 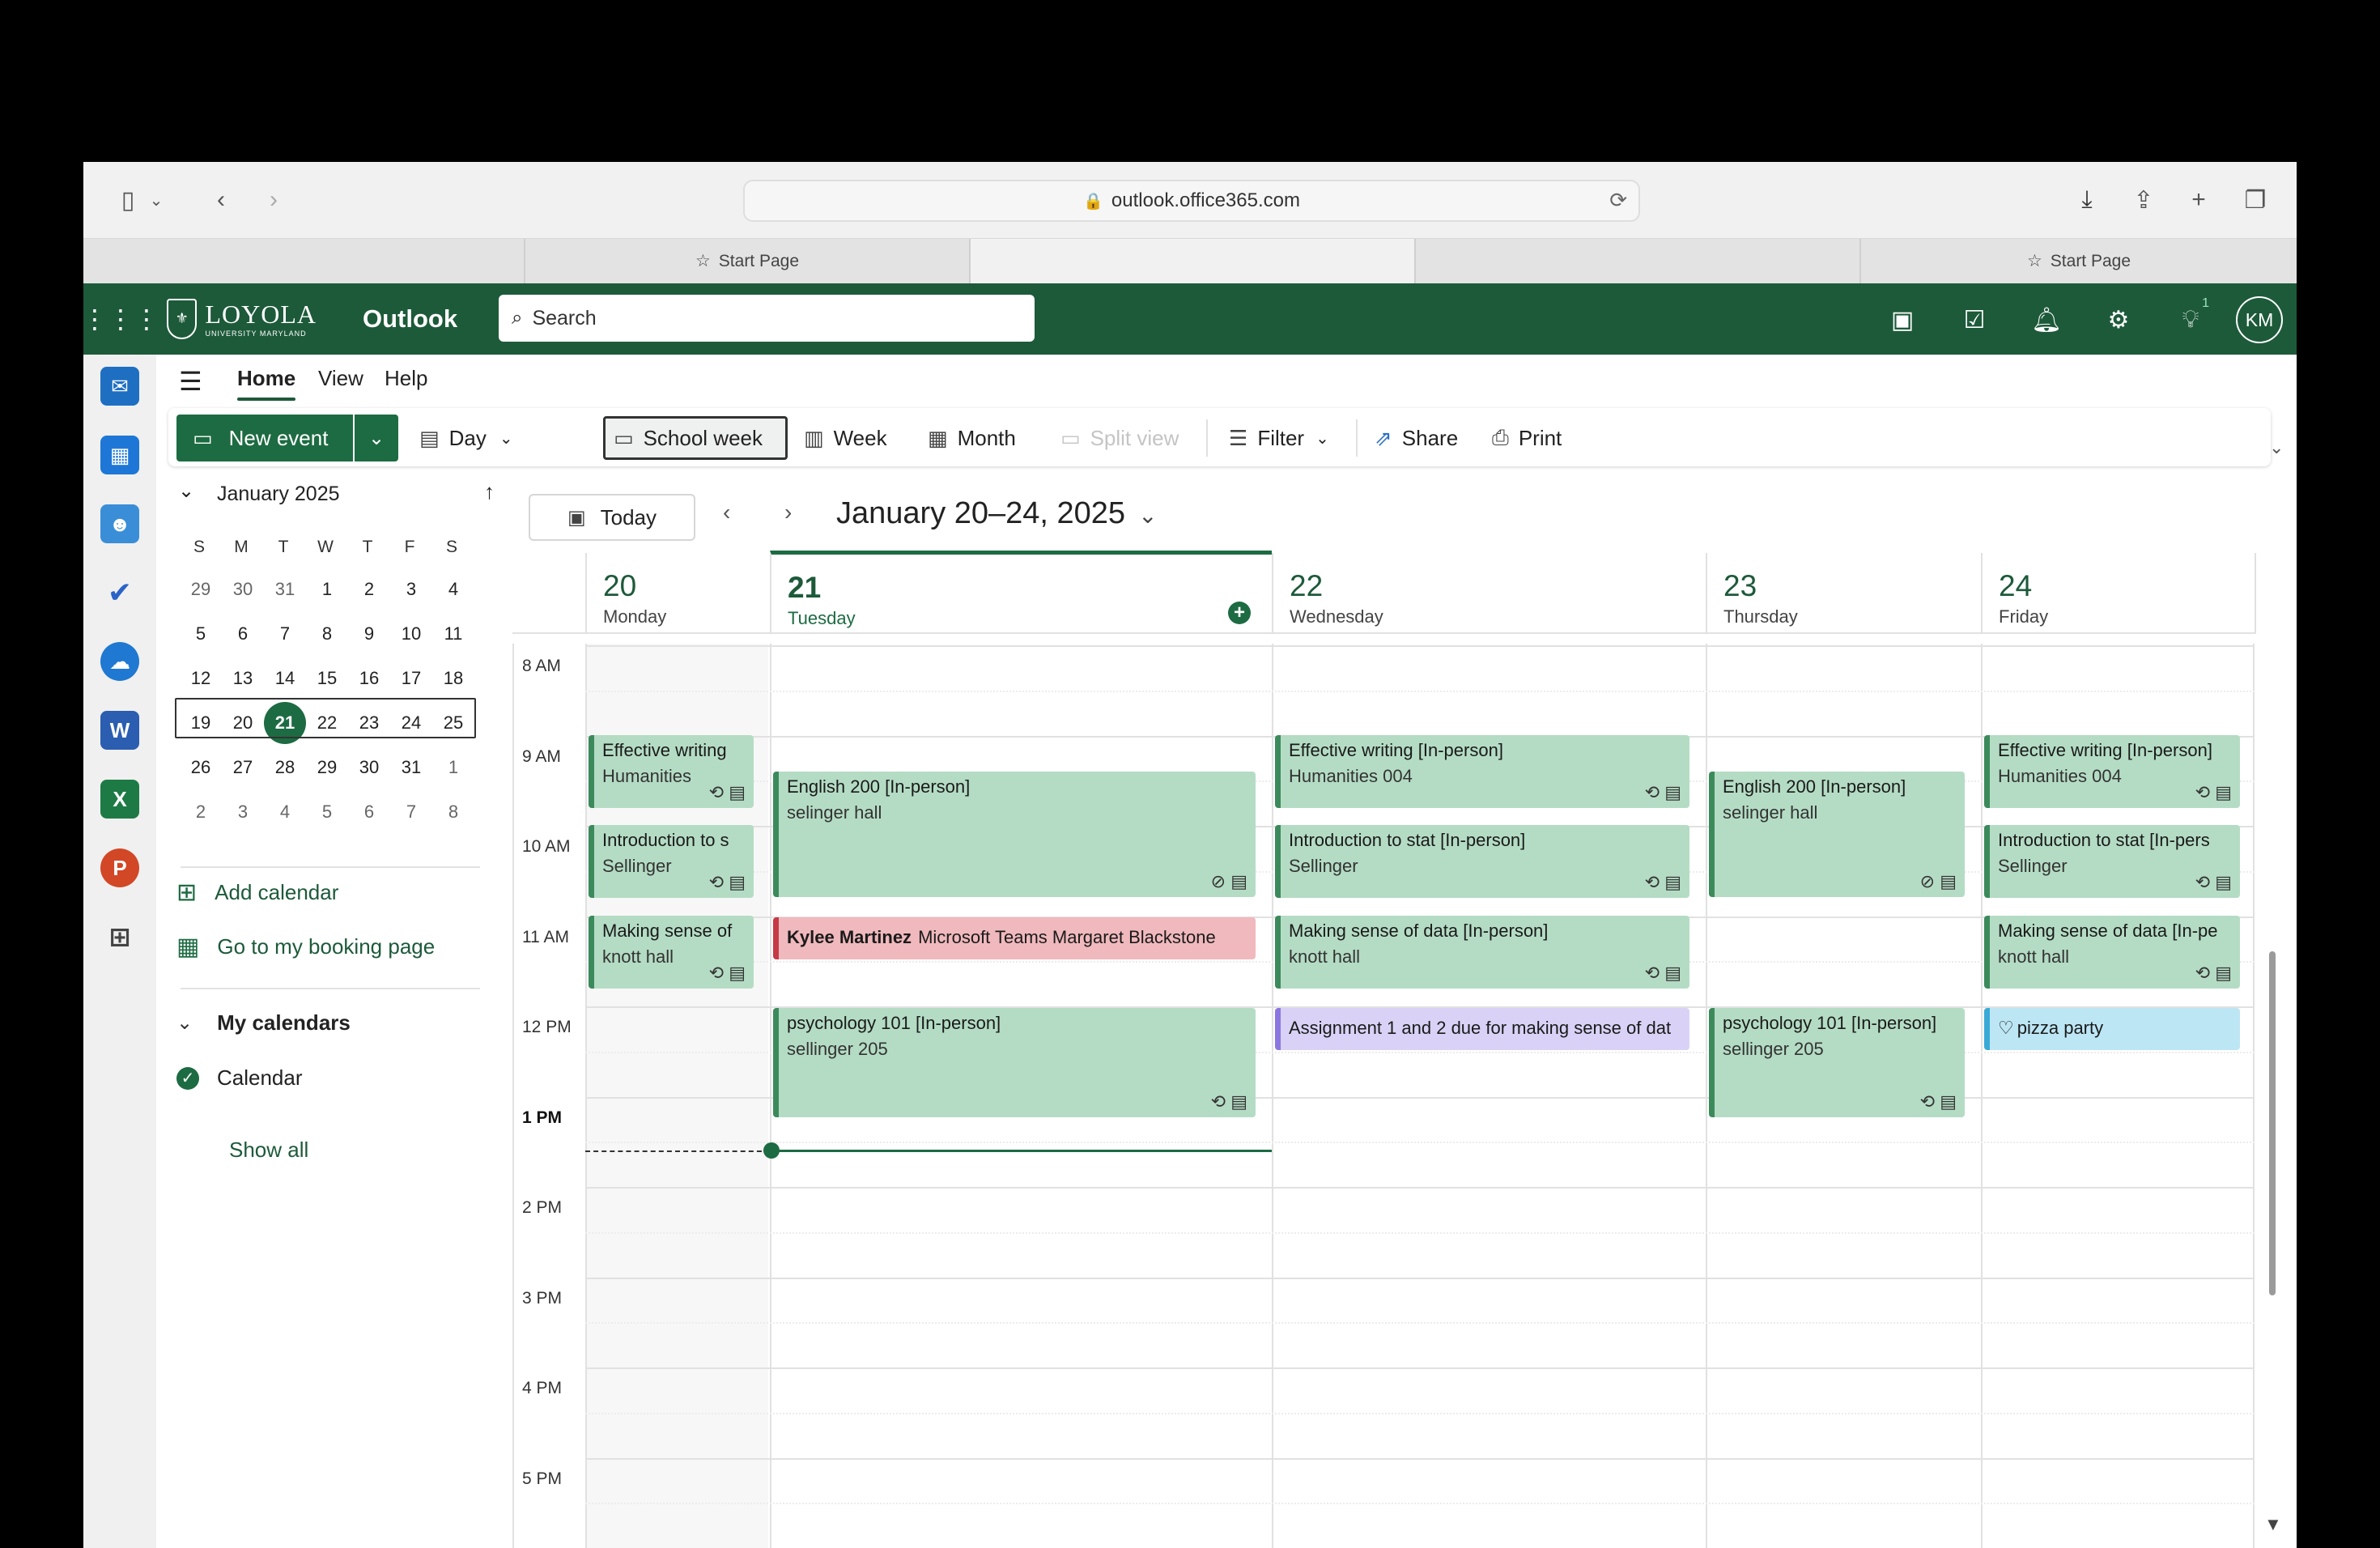 What do you see at coordinates (1192, 201) in the screenshot?
I see `address-bar: 🔒 outlook.office365.com ⟳` at bounding box center [1192, 201].